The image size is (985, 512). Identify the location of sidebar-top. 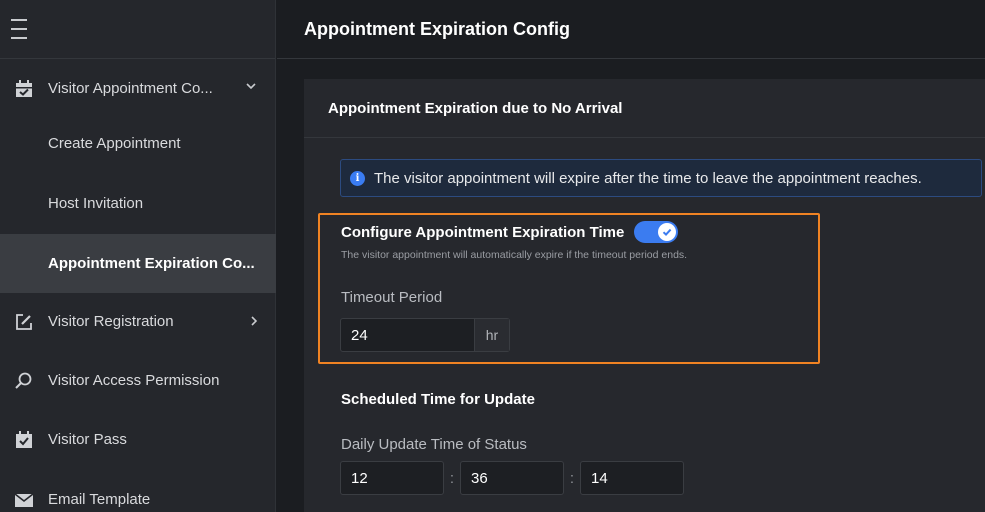
(137, 29).